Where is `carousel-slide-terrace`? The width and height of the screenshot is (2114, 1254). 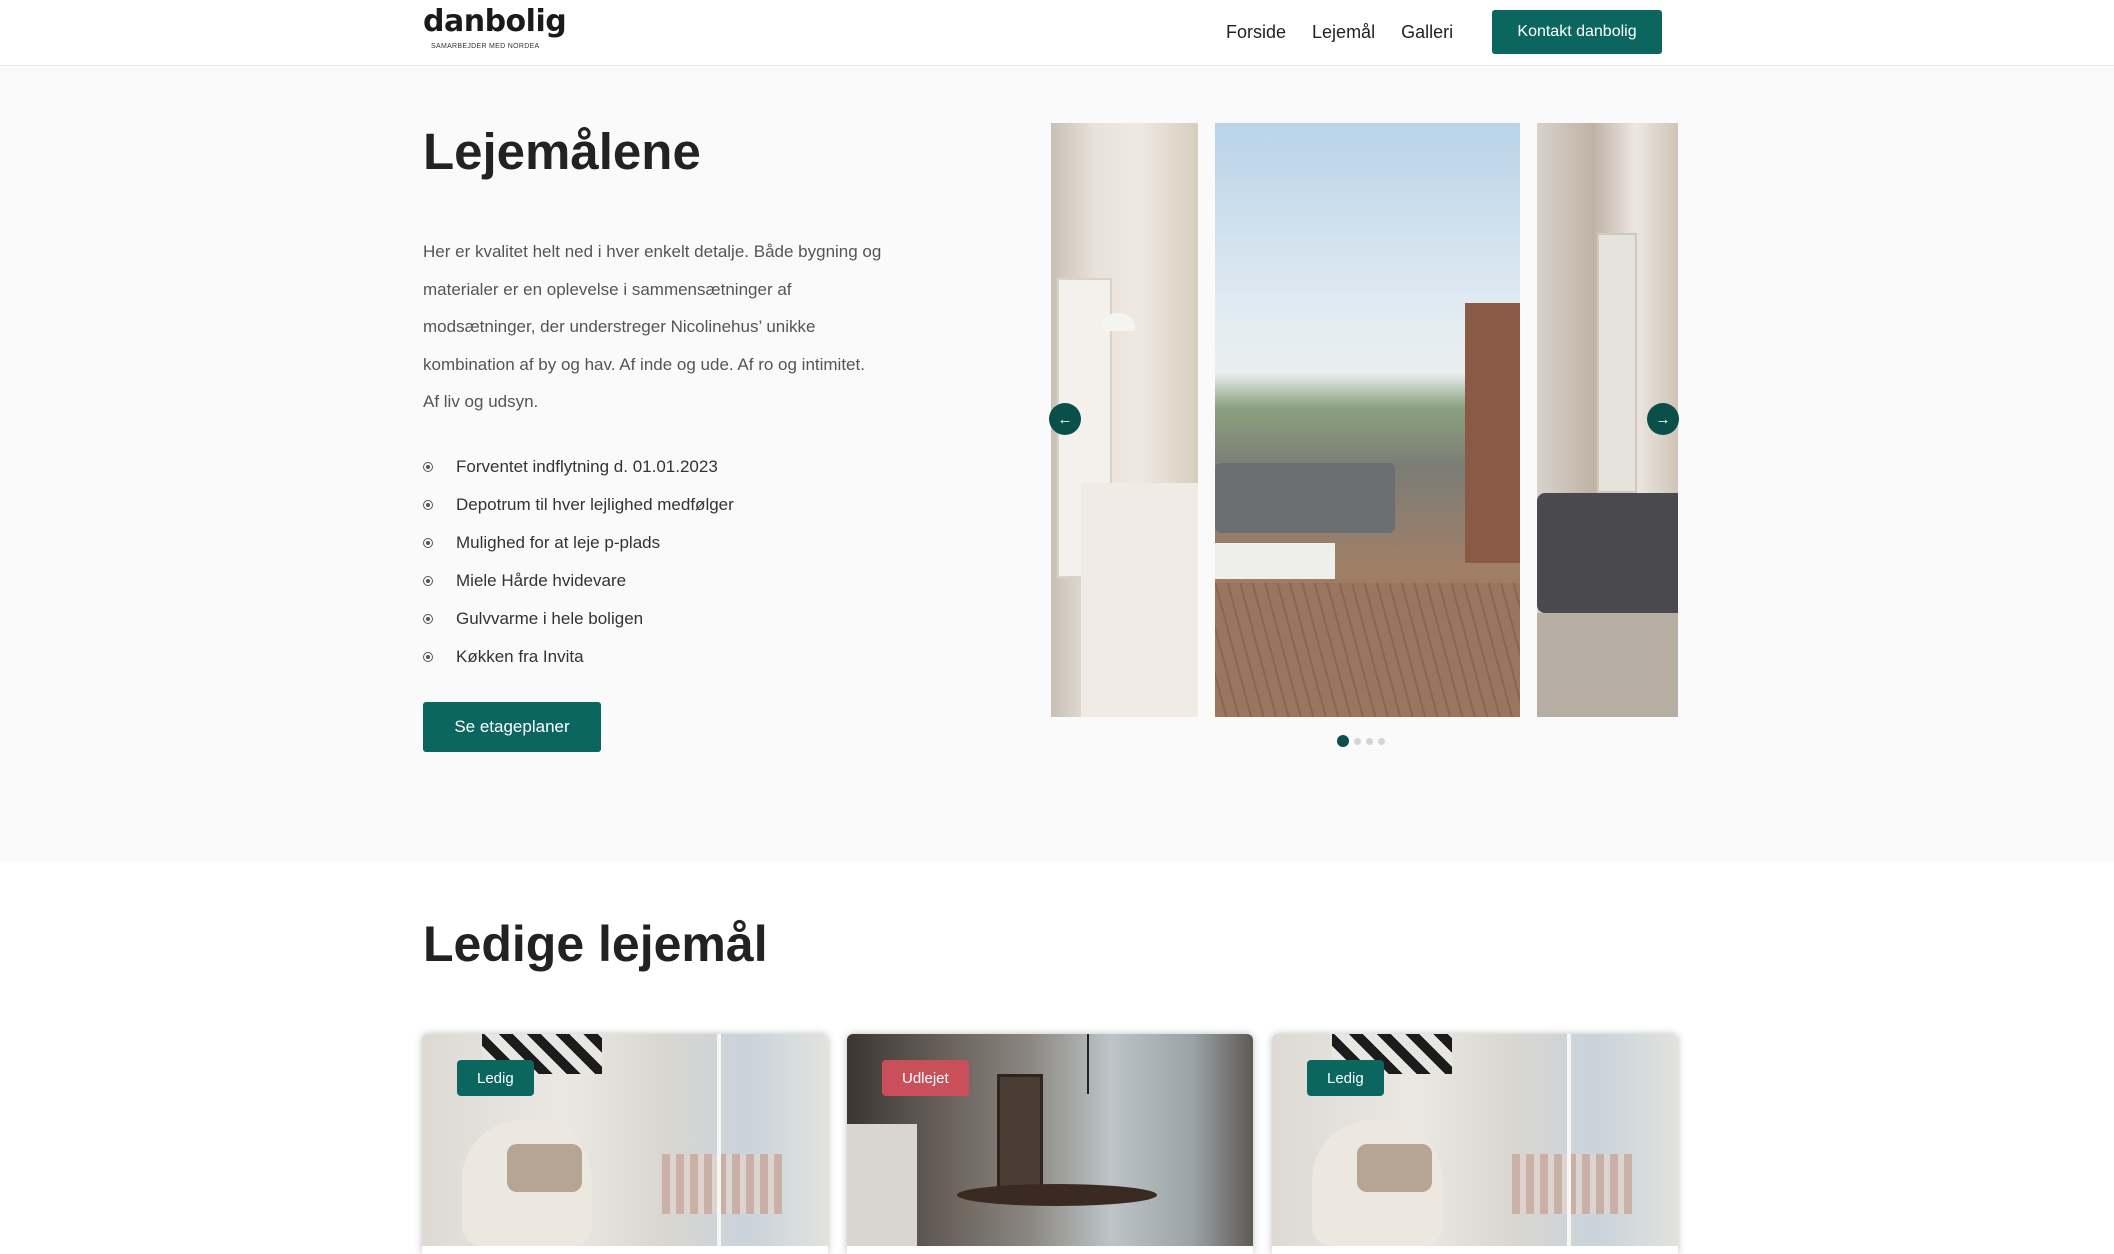 carousel-slide-terrace is located at coordinates (1367, 420).